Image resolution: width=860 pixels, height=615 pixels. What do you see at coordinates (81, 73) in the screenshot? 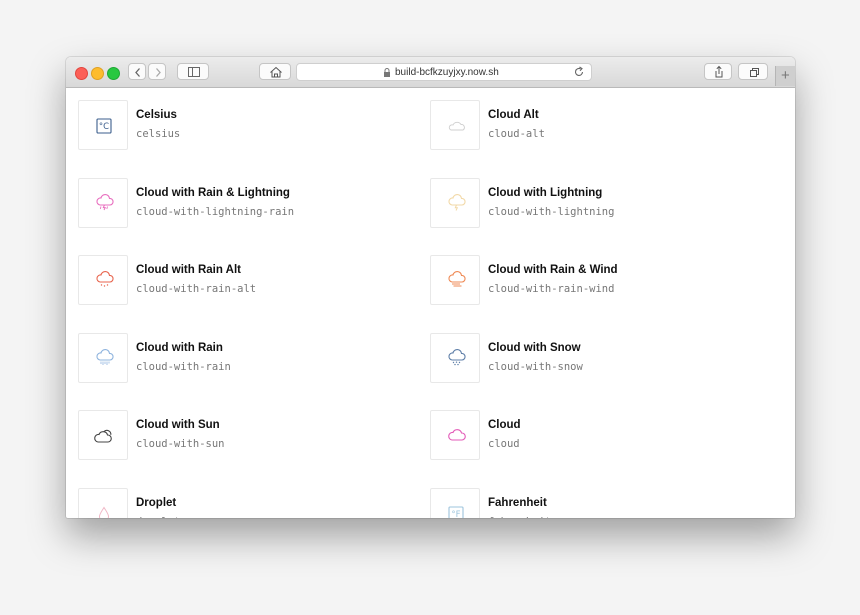
I see `close-window-button` at bounding box center [81, 73].